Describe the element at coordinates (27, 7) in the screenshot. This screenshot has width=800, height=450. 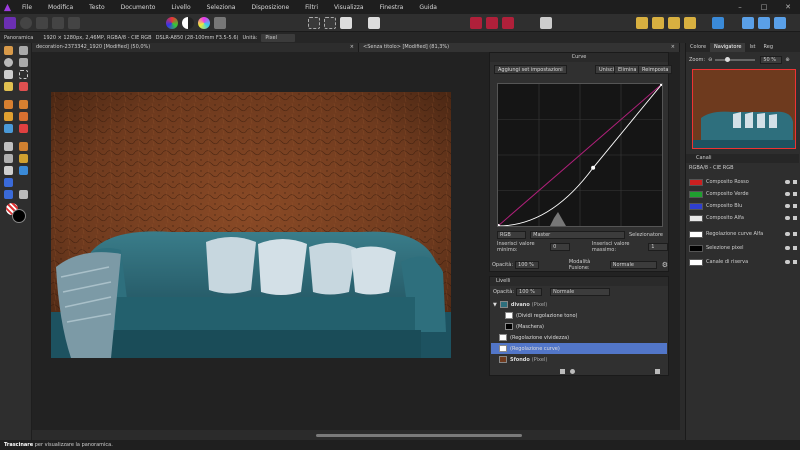
I see `menu-file: File` at that location.